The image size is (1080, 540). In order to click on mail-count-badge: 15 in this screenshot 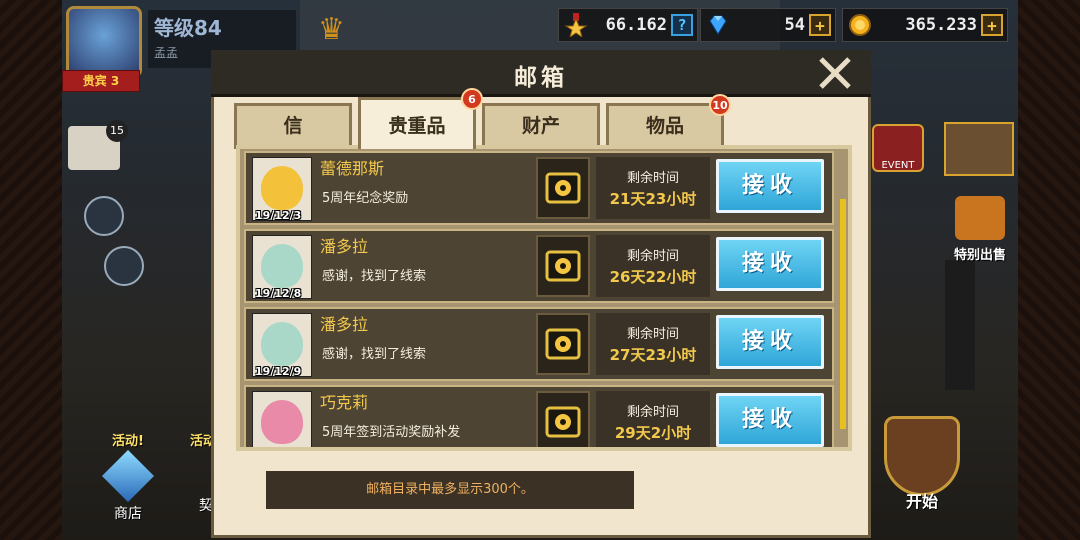, I will do `click(117, 131)`.